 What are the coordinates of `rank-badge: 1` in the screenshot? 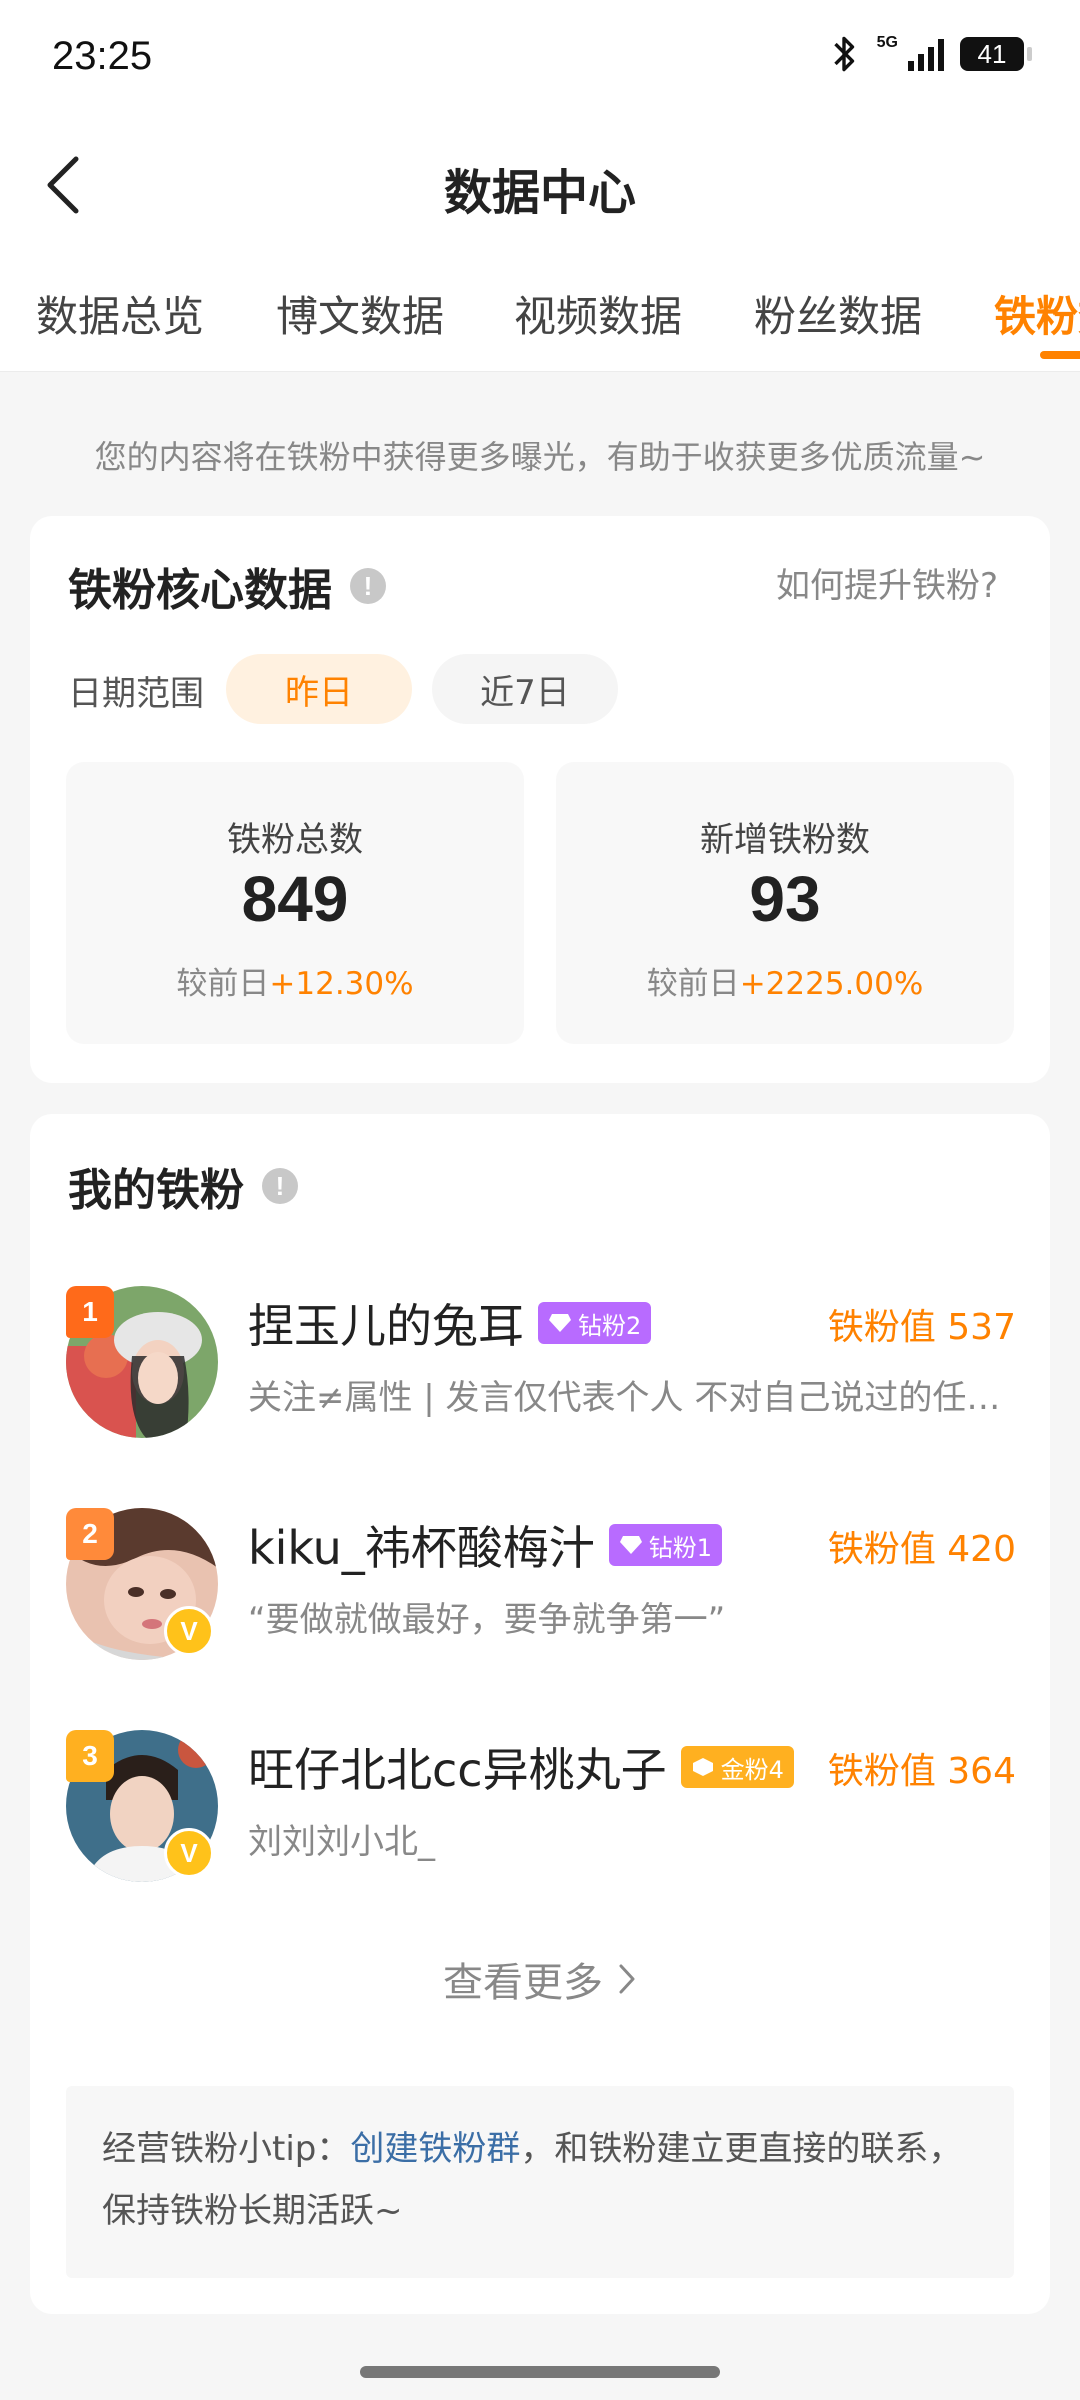 It's located at (90, 1312).